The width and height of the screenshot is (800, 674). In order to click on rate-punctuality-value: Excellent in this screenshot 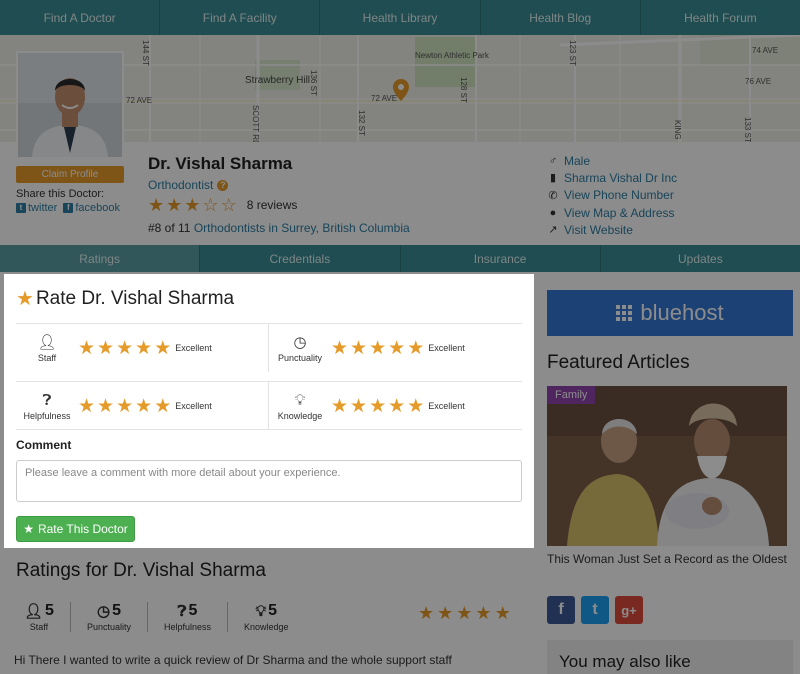, I will do `click(446, 348)`.